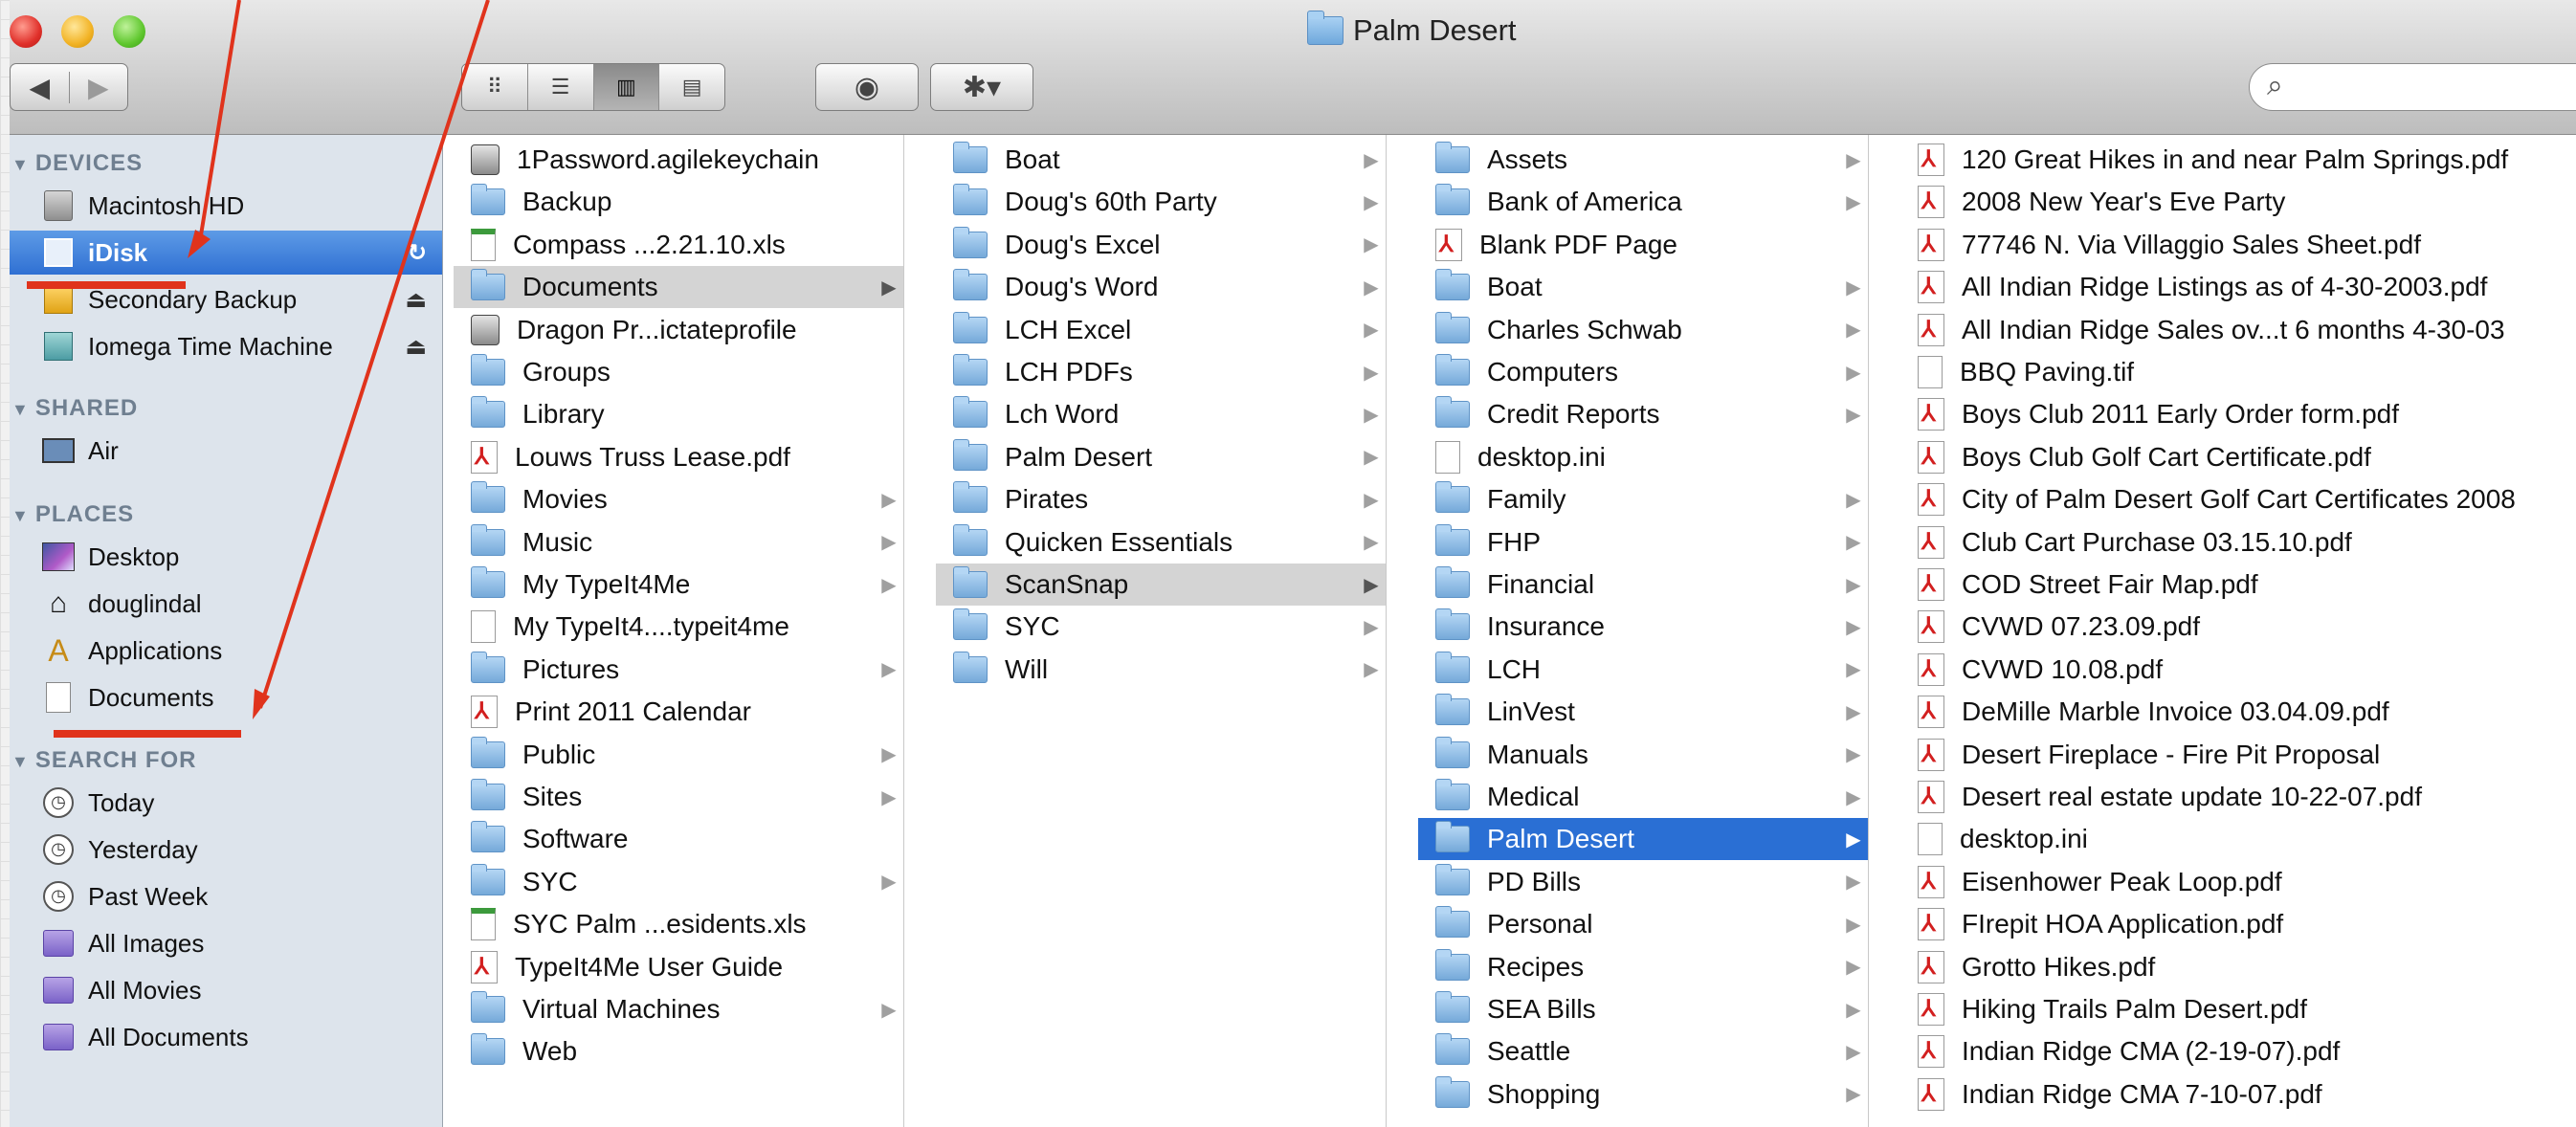 This screenshot has width=2576, height=1127. What do you see at coordinates (678, 372) in the screenshot?
I see `list-item: Groups` at bounding box center [678, 372].